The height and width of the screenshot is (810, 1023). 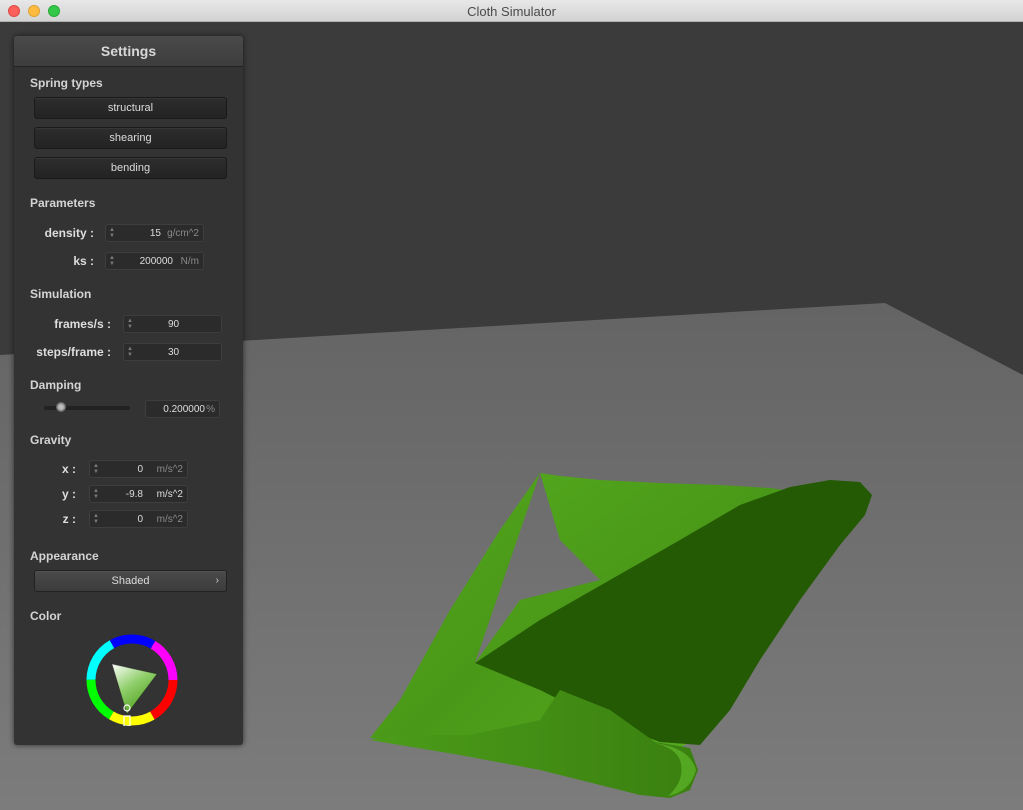 What do you see at coordinates (69, 519) in the screenshot?
I see `gravity-z-label: z :` at bounding box center [69, 519].